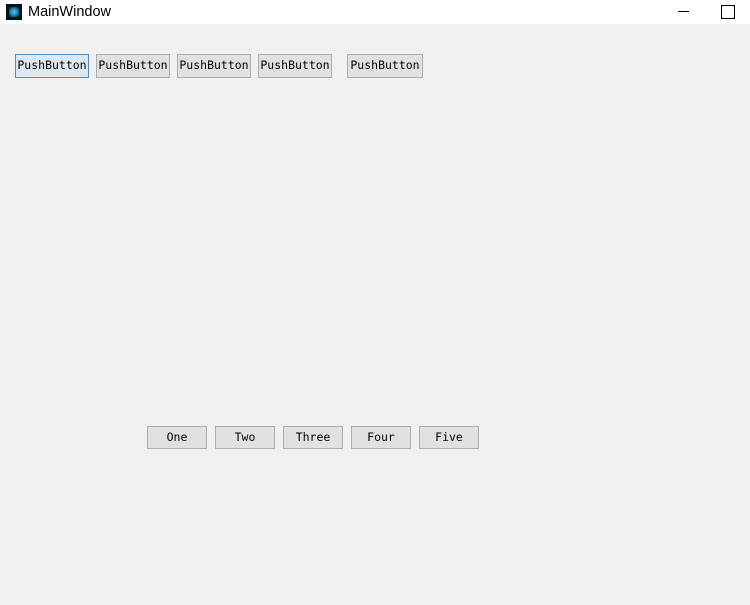  What do you see at coordinates (52, 66) in the screenshot?
I see `push-button-1: PushButton` at bounding box center [52, 66].